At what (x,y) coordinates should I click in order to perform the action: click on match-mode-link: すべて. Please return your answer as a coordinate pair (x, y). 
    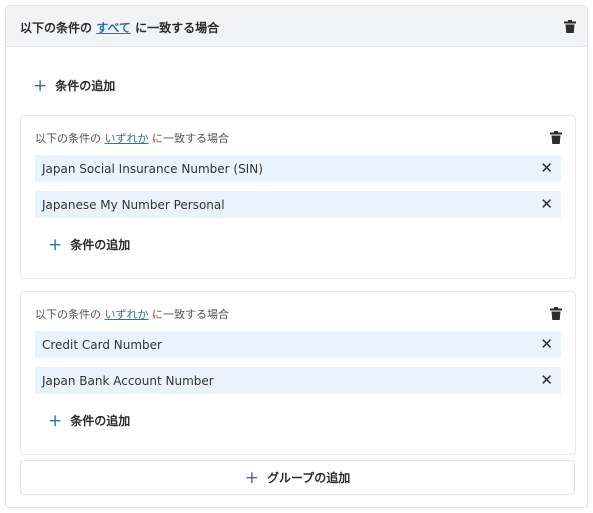
    Looking at the image, I should click on (113, 28).